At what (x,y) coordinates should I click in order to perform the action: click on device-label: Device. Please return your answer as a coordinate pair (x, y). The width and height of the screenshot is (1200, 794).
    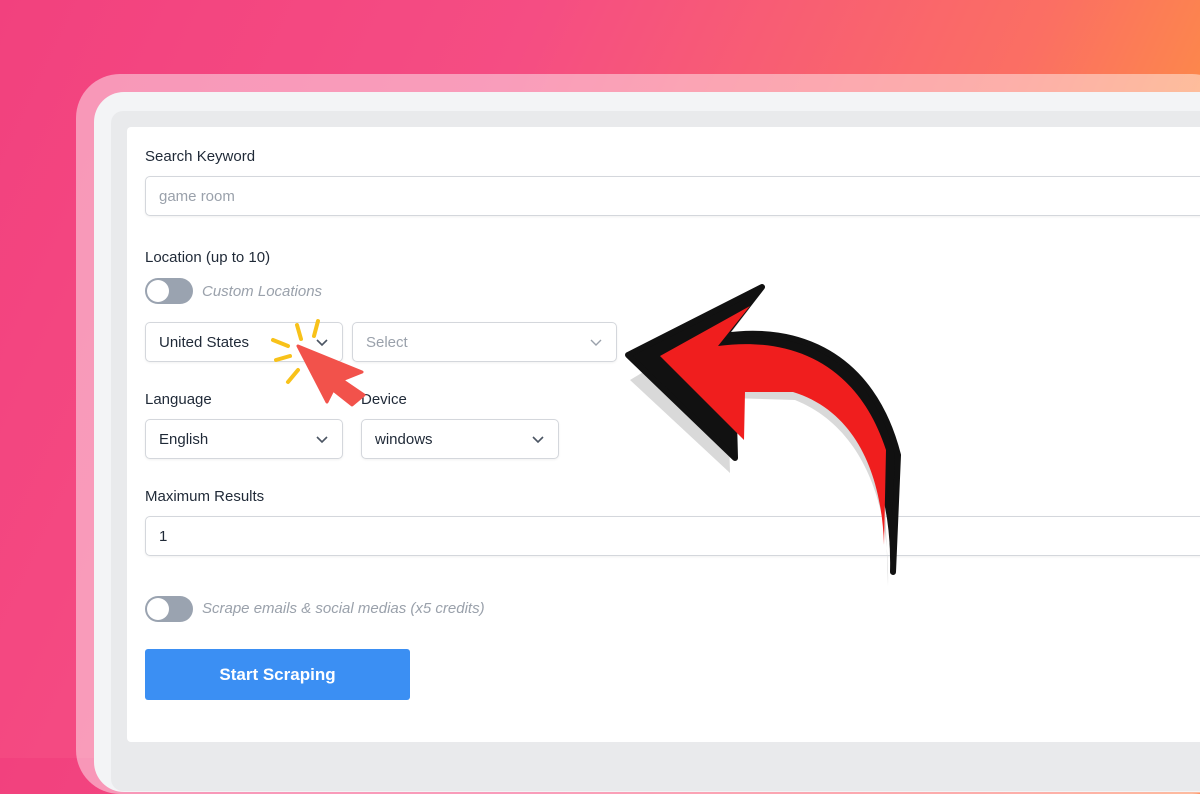
    Looking at the image, I should click on (384, 399).